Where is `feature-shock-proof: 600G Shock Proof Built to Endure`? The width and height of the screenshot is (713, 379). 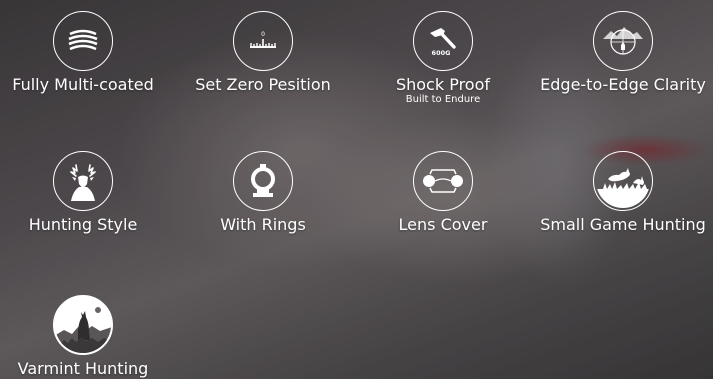
feature-shock-proof: 600G Shock Proof Built to Endure is located at coordinates (443, 58).